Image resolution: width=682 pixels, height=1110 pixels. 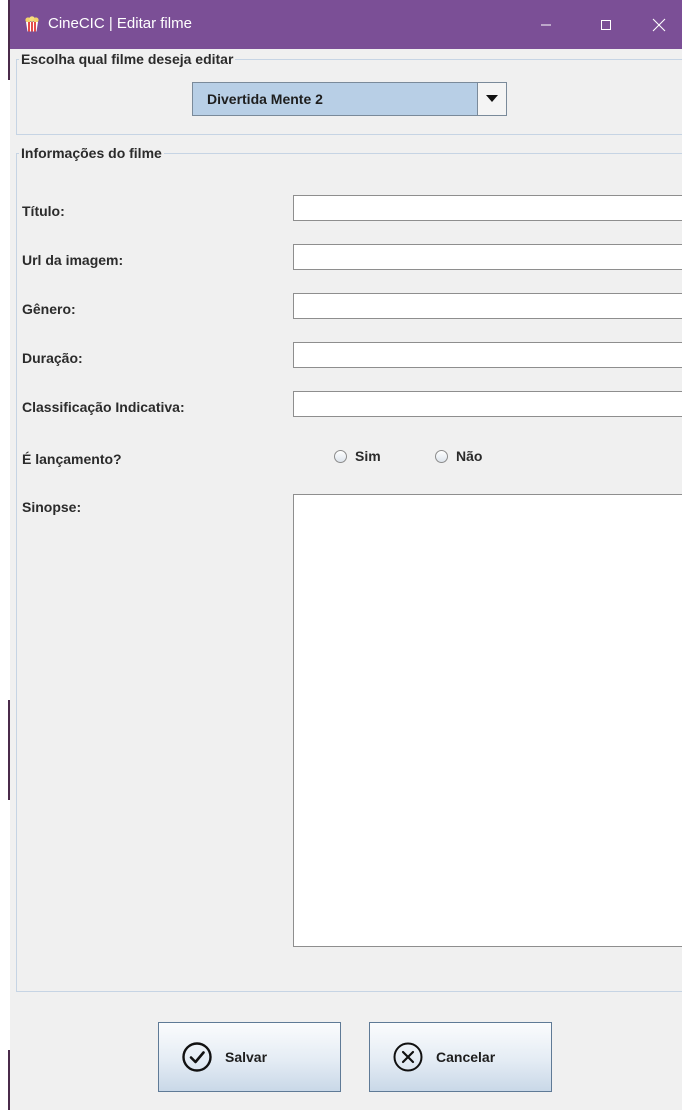 What do you see at coordinates (265, 99) in the screenshot?
I see `combo-selected-value: Divertida Mente 2` at bounding box center [265, 99].